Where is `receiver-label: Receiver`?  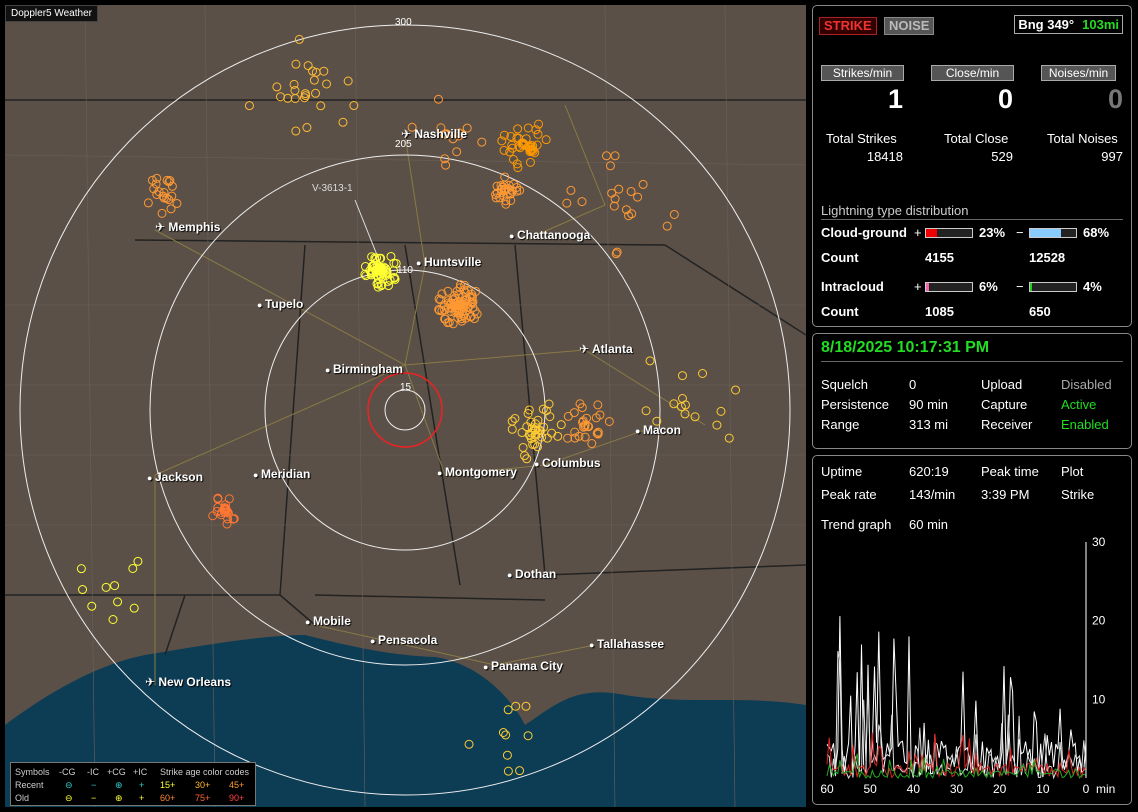 receiver-label: Receiver is located at coordinates (1007, 424).